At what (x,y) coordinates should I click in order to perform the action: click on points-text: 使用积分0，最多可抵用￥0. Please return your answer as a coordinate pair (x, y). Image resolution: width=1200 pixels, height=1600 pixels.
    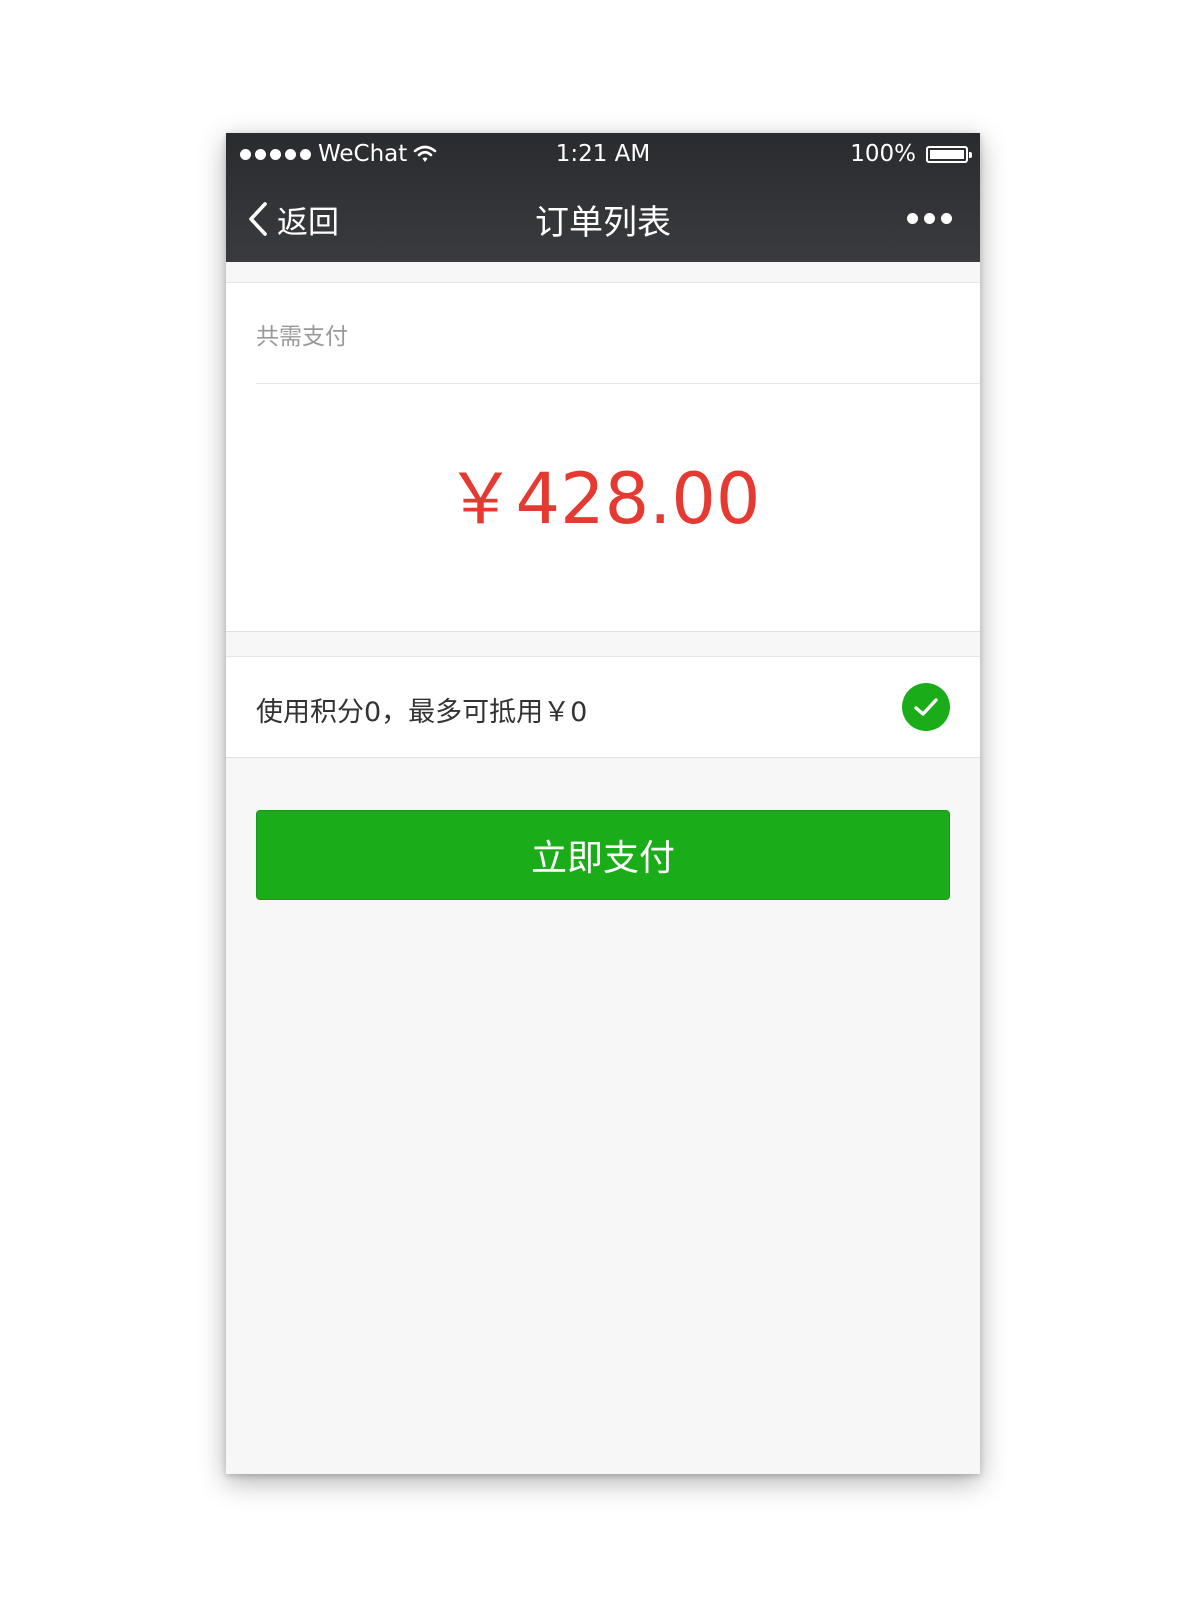
    Looking at the image, I should click on (422, 712).